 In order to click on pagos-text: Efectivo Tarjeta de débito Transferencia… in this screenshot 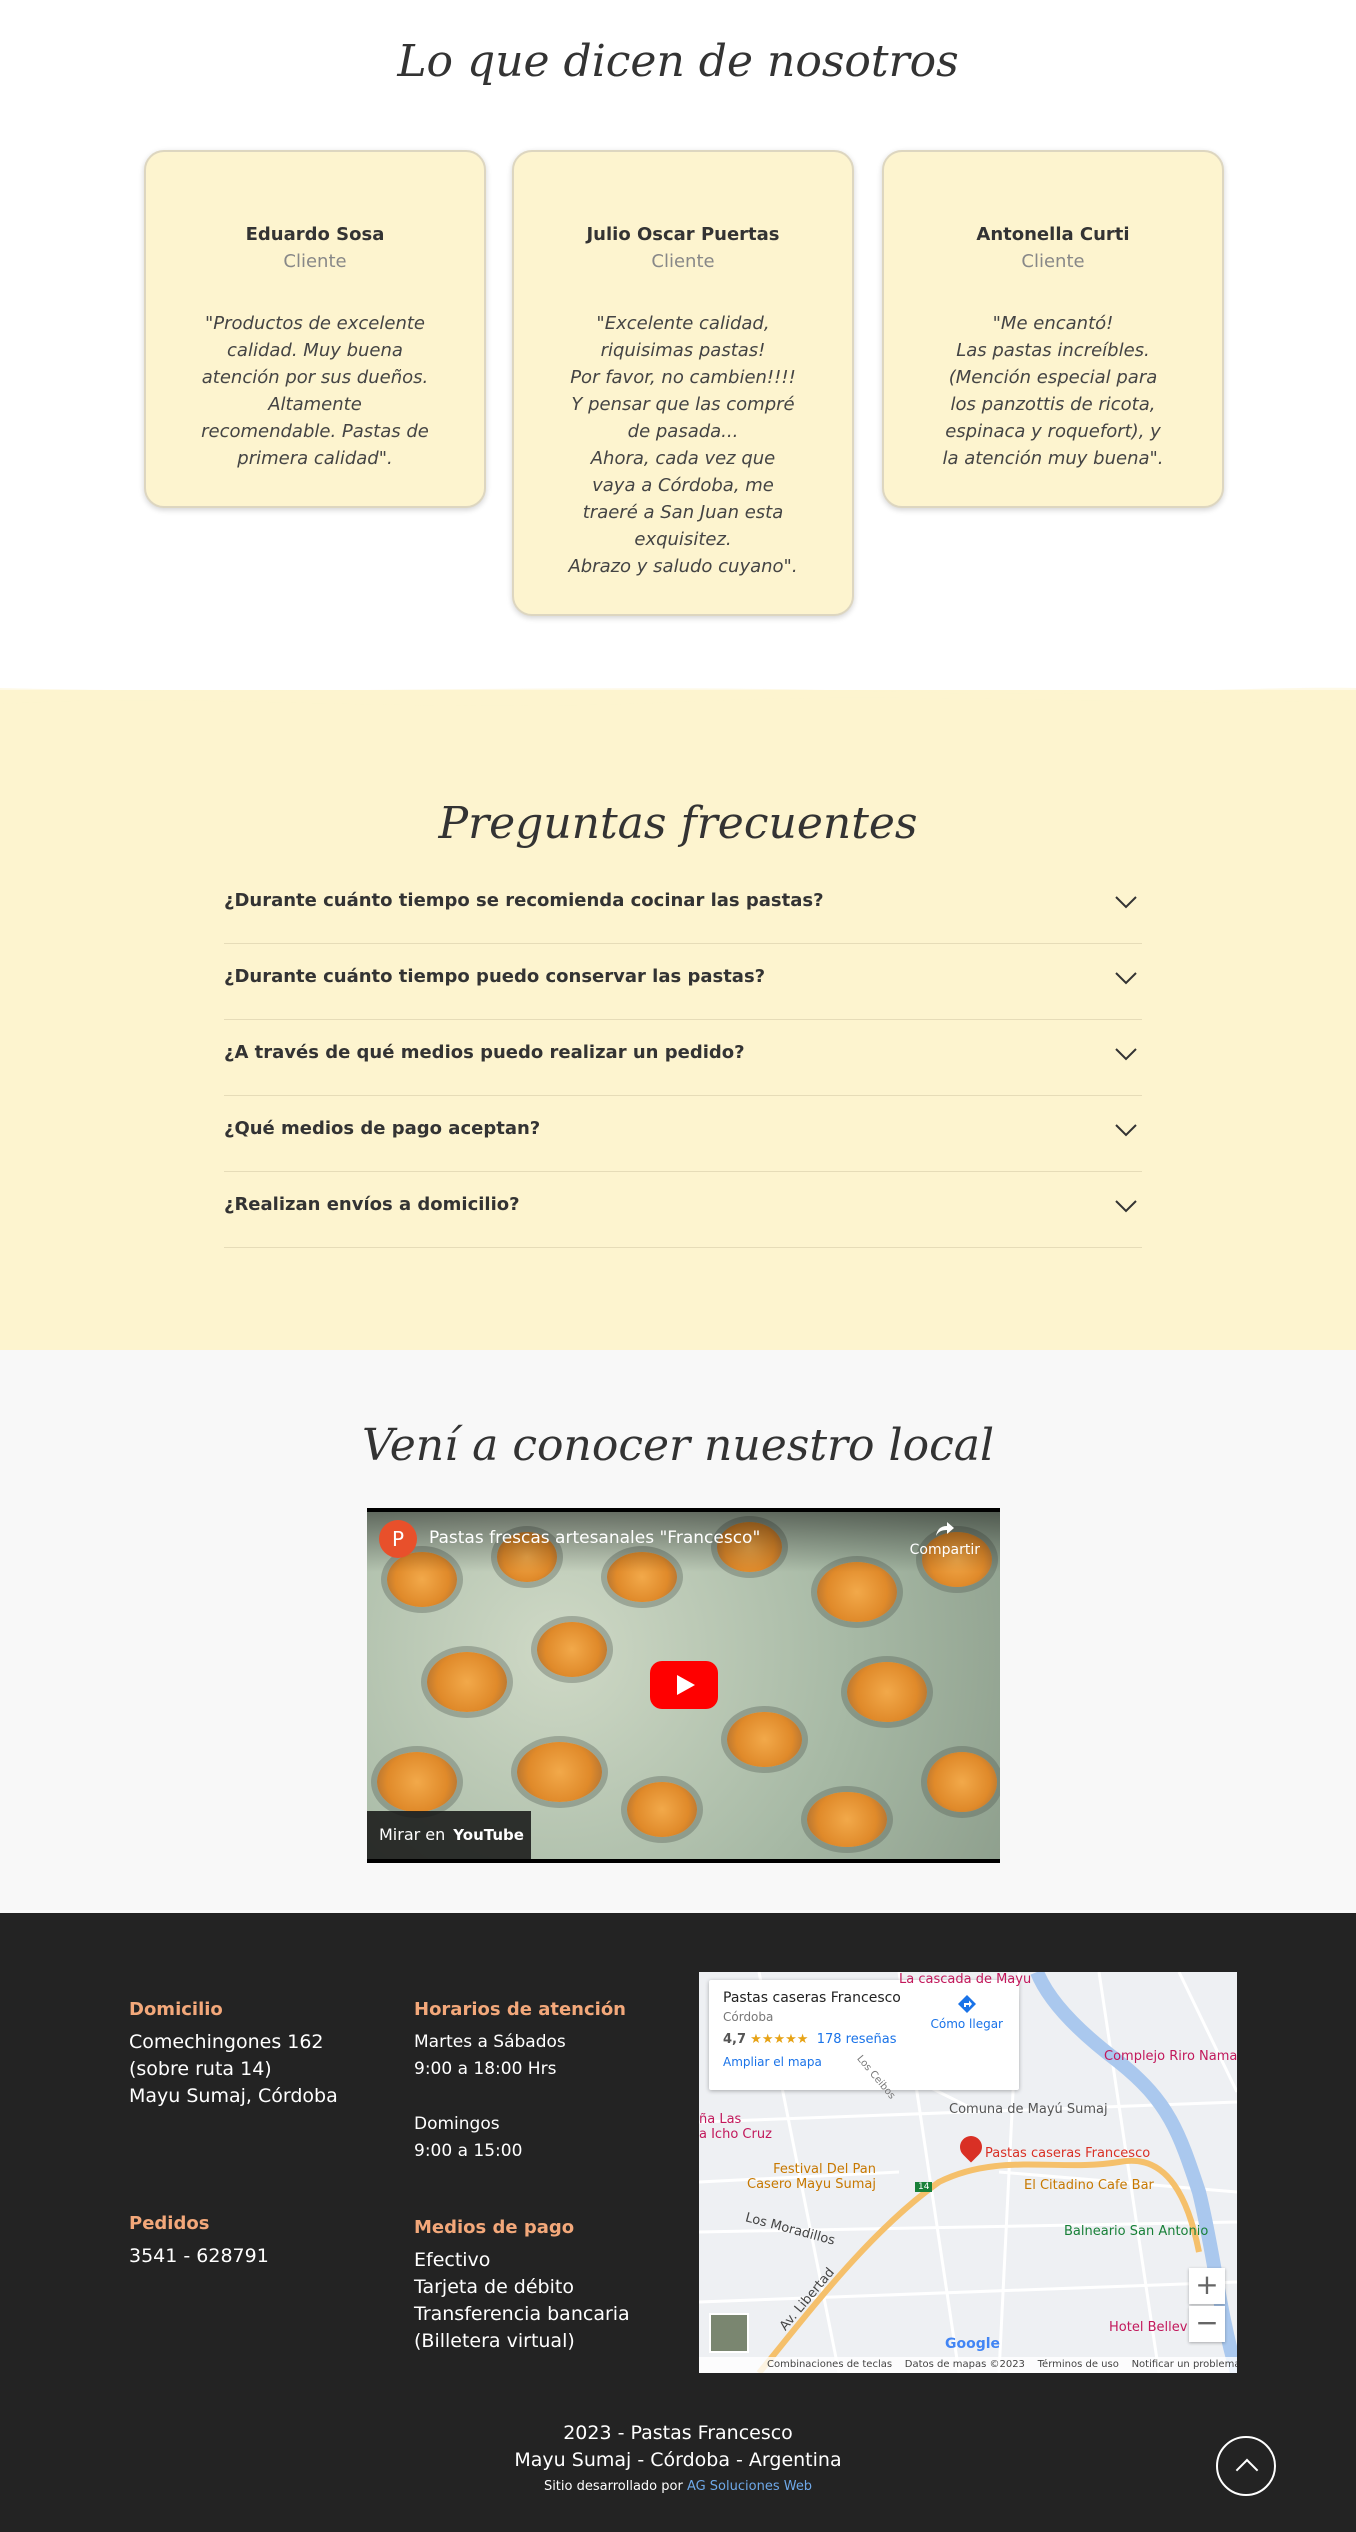, I will do `click(522, 2300)`.